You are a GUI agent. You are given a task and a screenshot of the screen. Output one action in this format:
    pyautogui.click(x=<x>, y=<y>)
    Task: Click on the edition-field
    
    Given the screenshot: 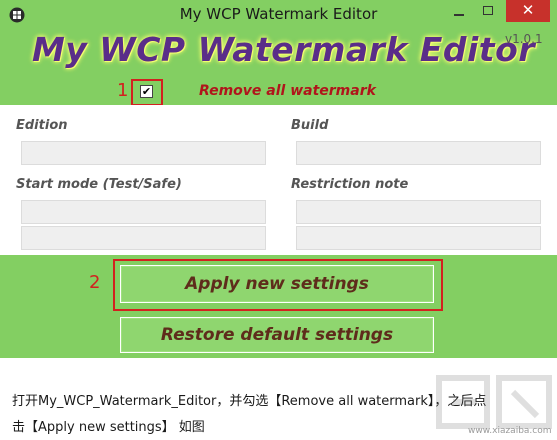 What is the action you would take?
    pyautogui.click(x=143, y=153)
    